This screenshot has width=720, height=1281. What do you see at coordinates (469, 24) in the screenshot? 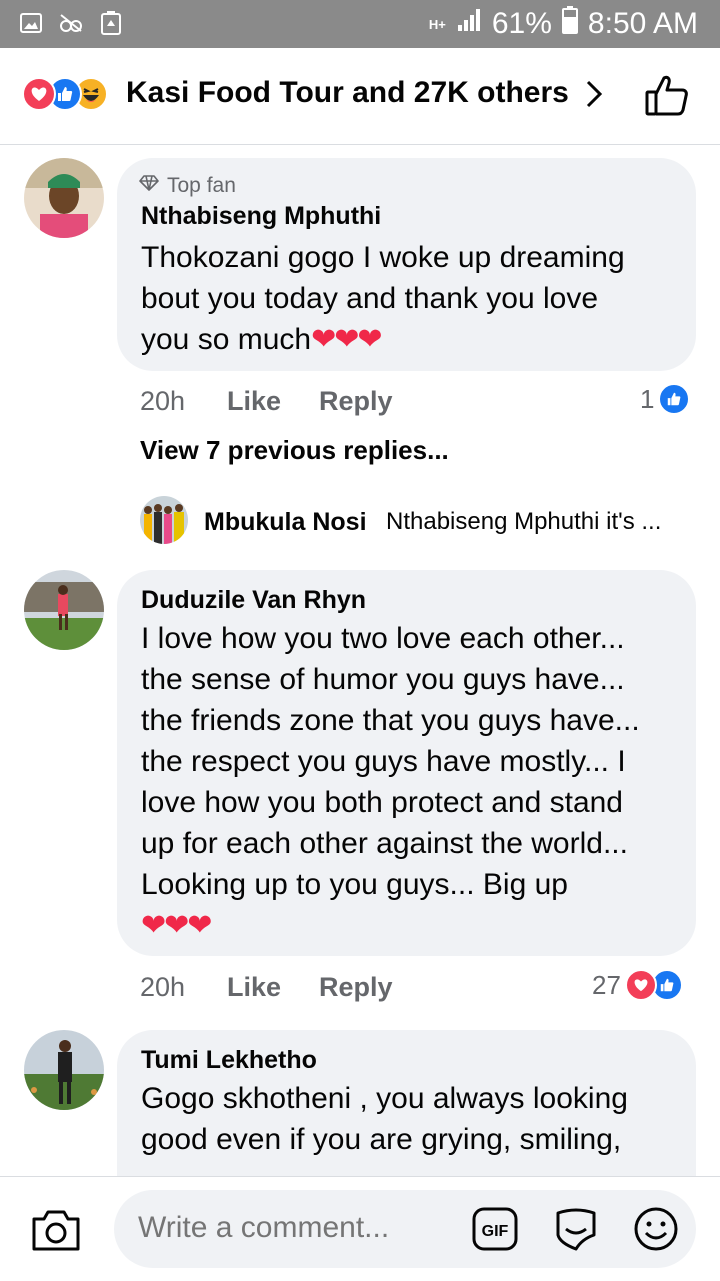
I see `signal-icon` at bounding box center [469, 24].